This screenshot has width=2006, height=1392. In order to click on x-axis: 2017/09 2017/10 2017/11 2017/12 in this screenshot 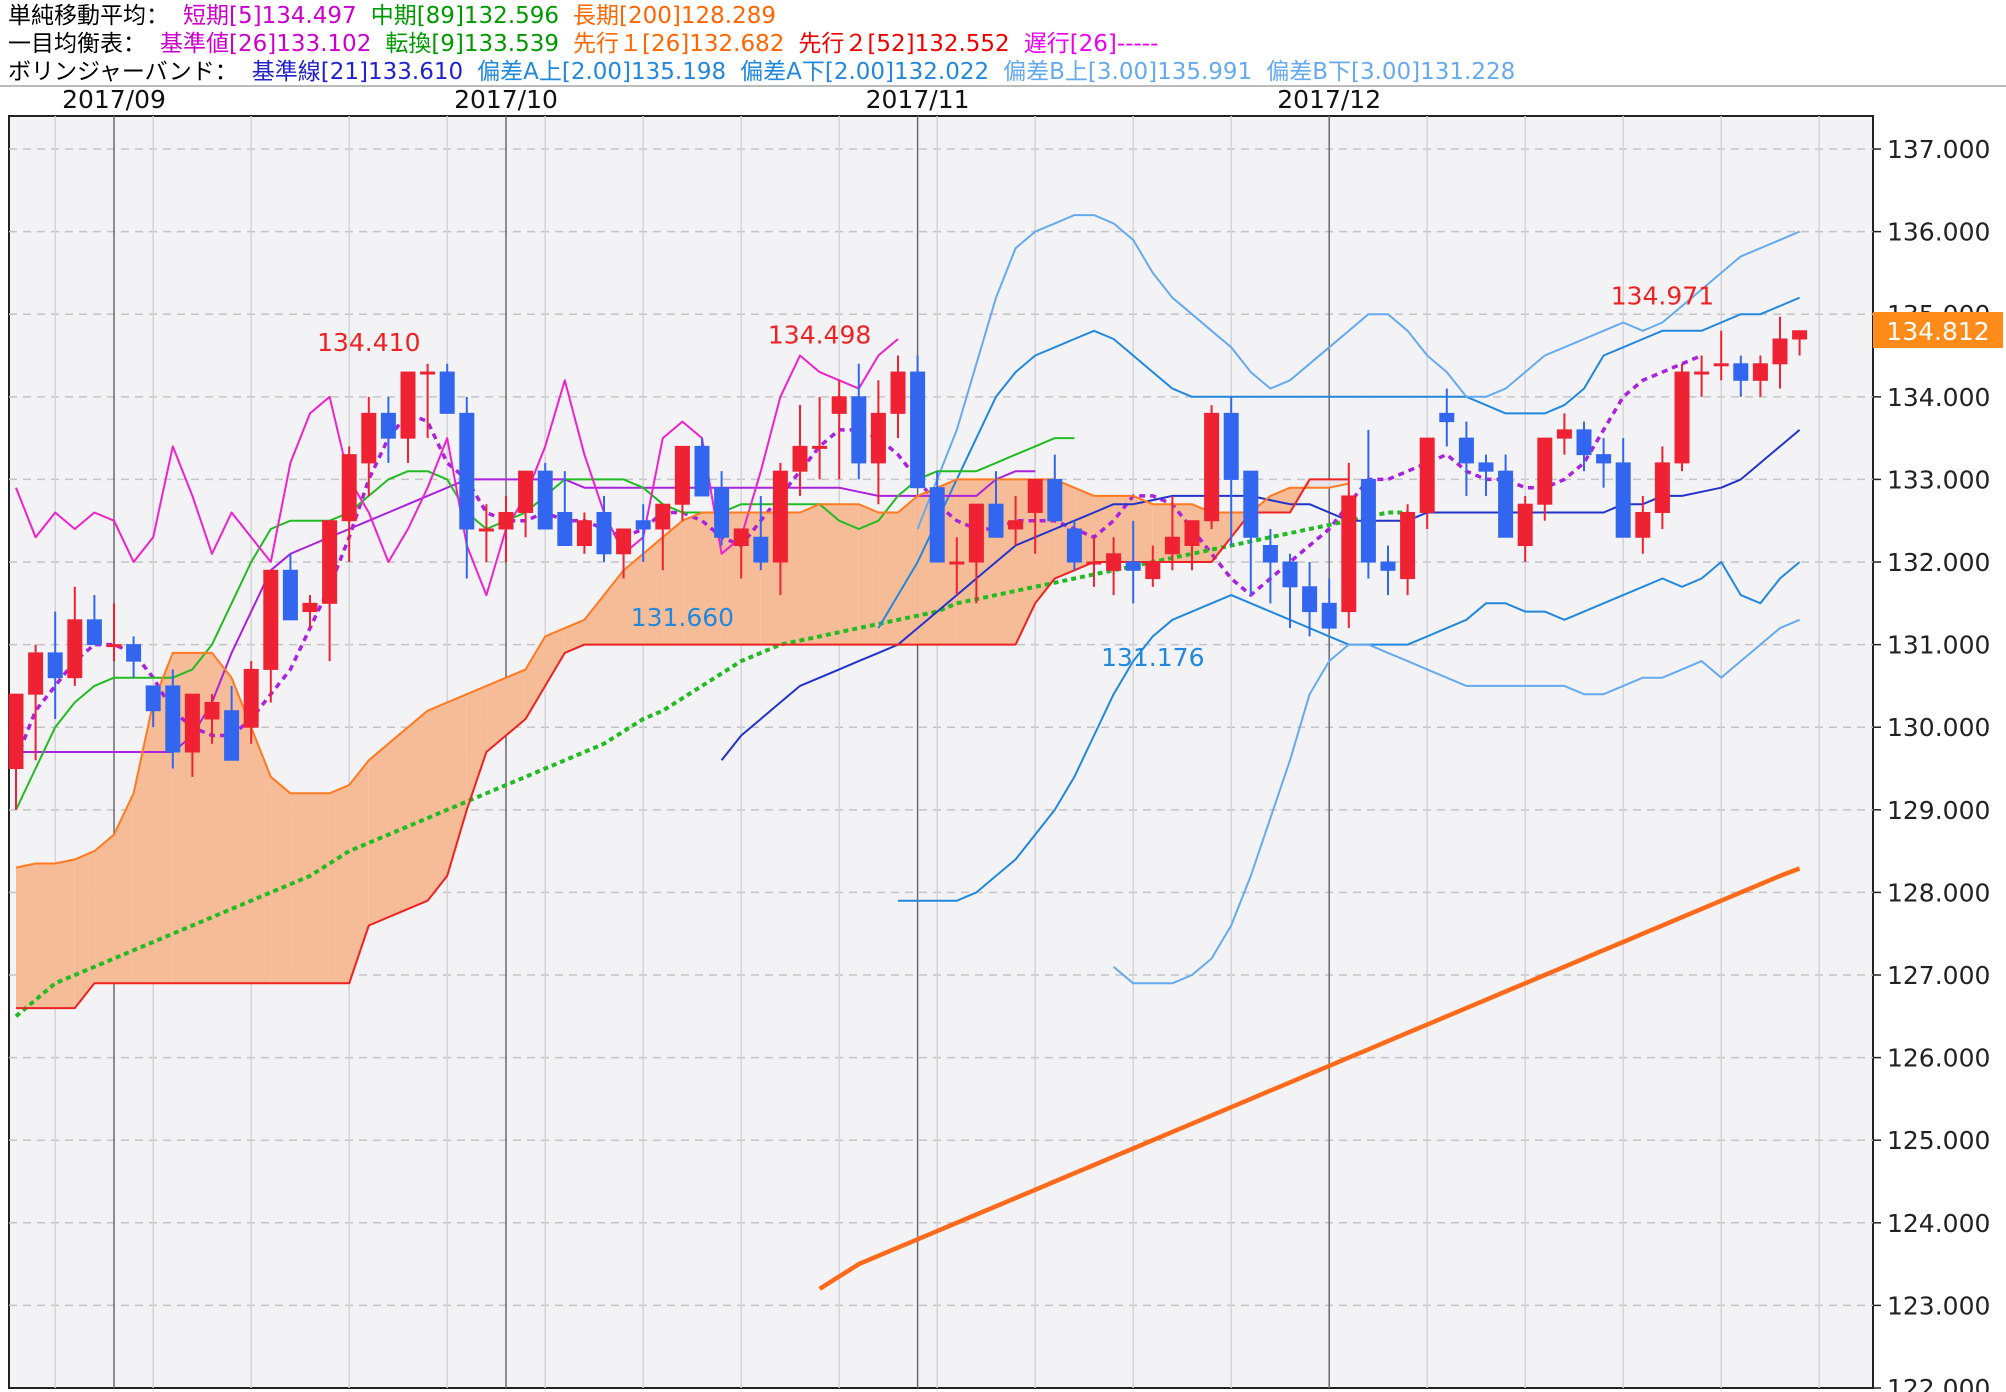, I will do `click(721, 99)`.